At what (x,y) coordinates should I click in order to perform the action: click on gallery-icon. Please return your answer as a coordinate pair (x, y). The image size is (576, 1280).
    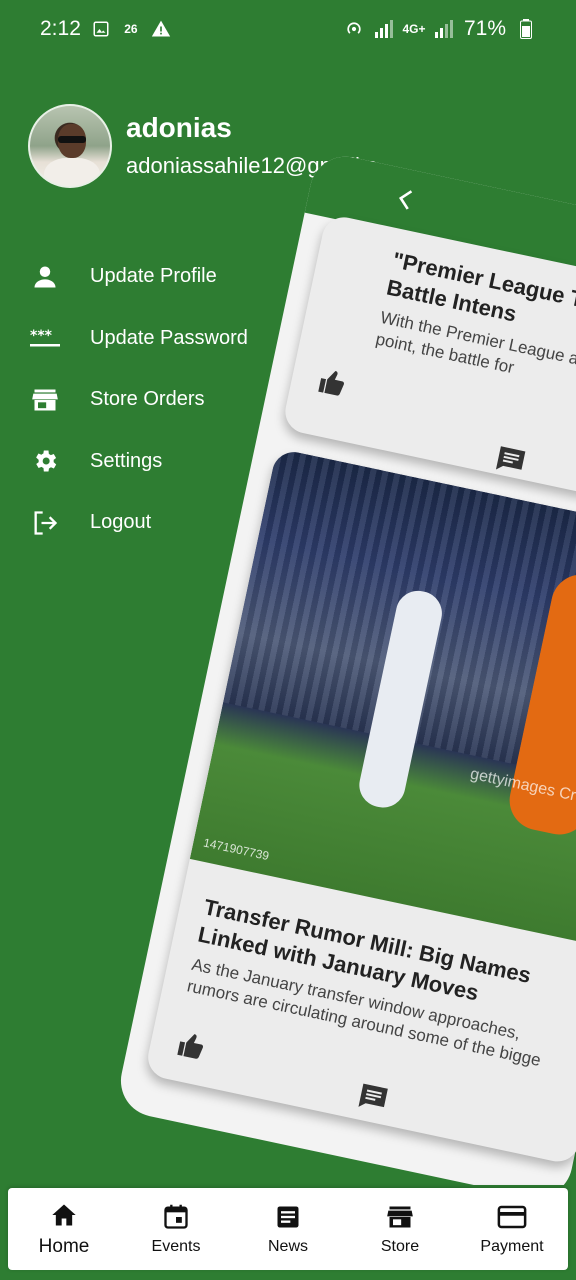
    Looking at the image, I should click on (101, 29).